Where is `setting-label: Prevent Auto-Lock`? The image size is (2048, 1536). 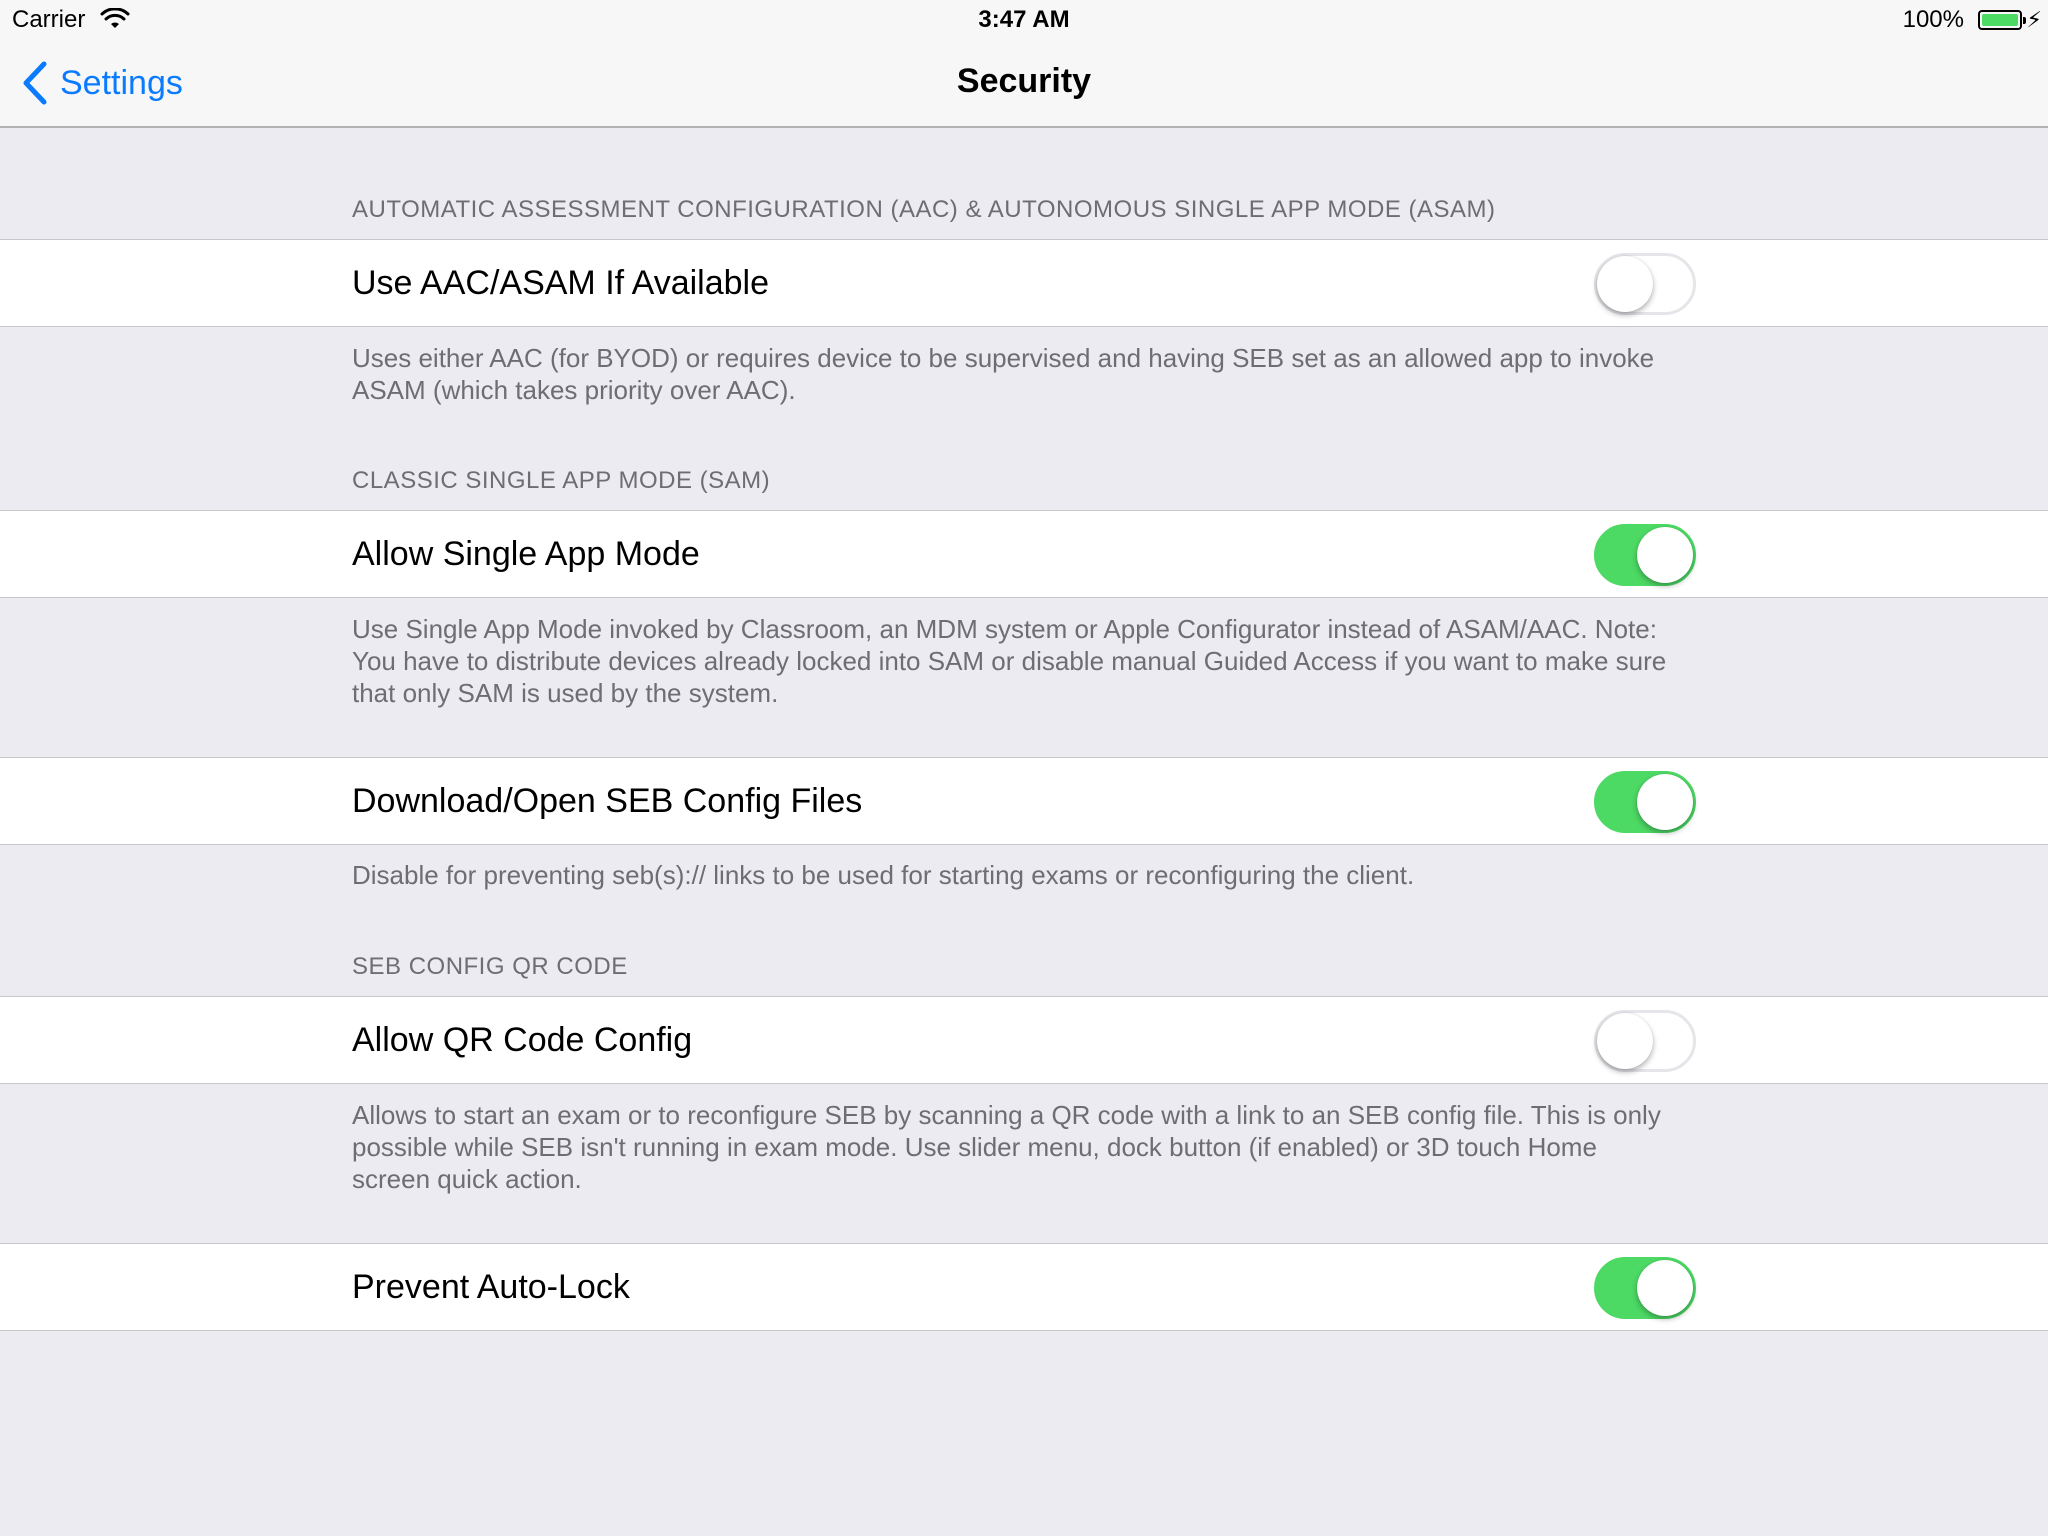 setting-label: Prevent Auto-Lock is located at coordinates (491, 1287).